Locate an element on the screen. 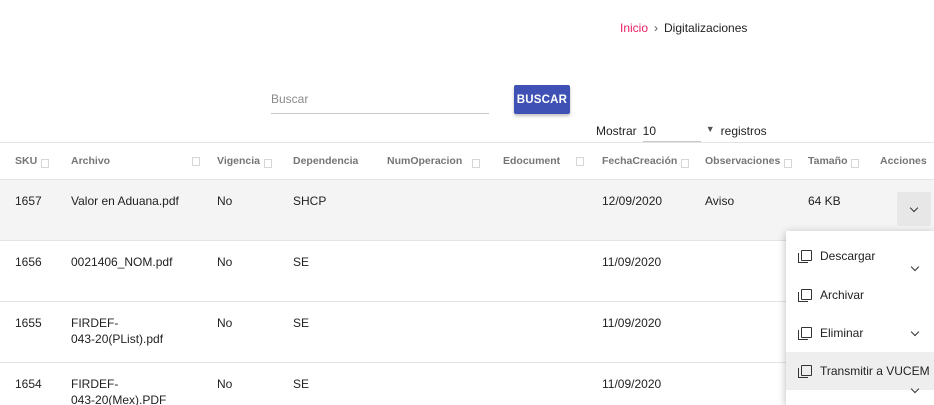 The width and height of the screenshot is (934, 405). menu-item-transmitir-vucem: Transmitir a VUCEM is located at coordinates (860, 371).